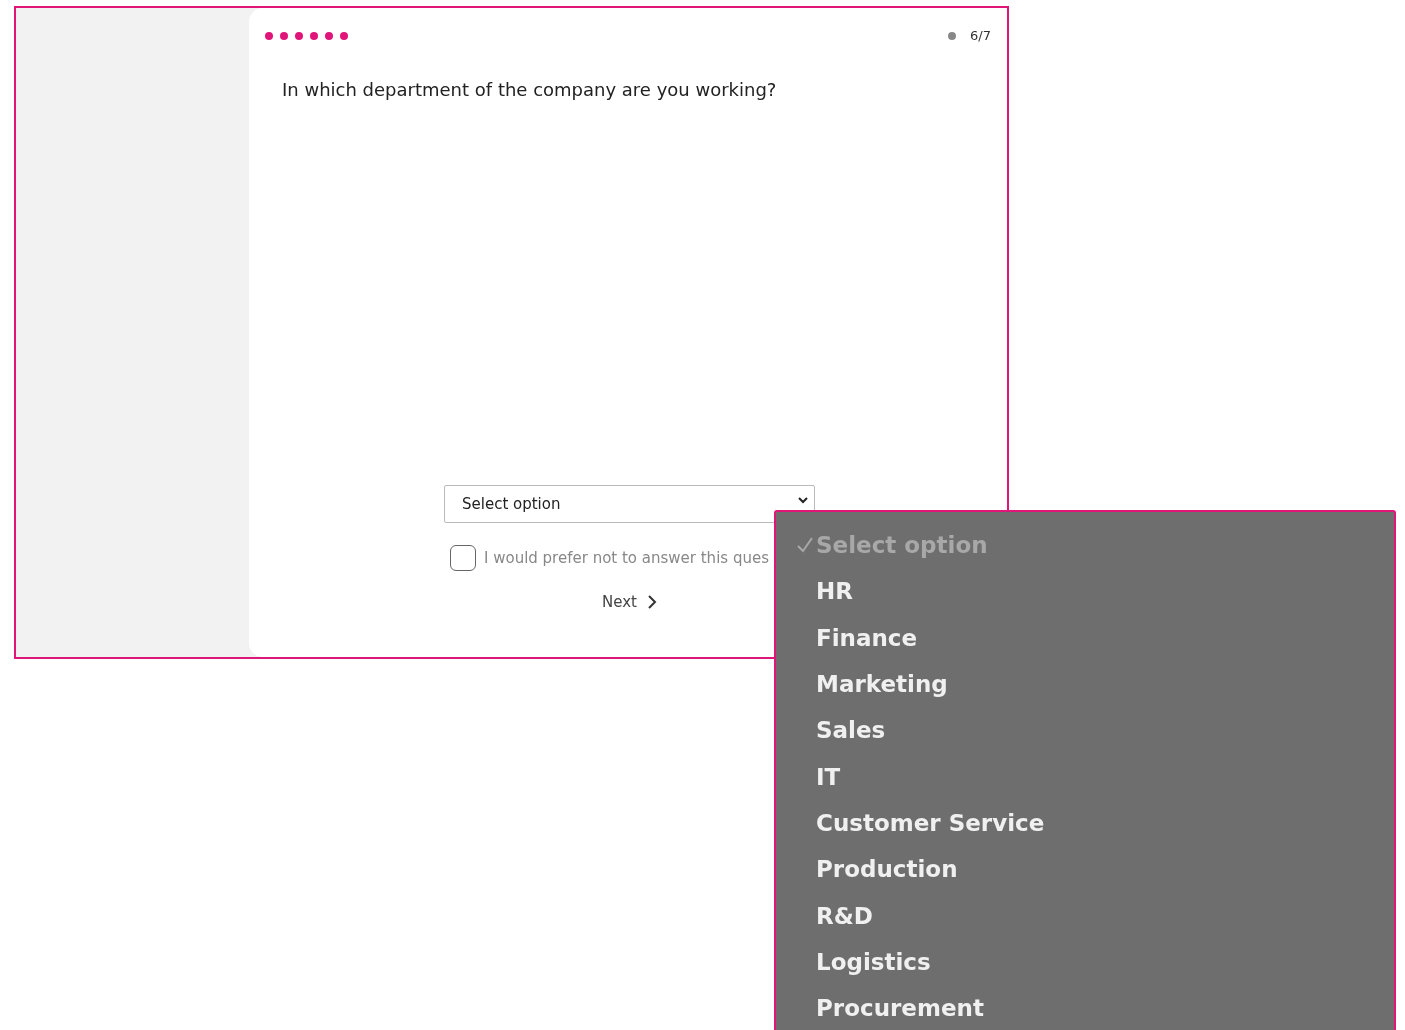  What do you see at coordinates (1085, 730) in the screenshot?
I see `dropdown-option: Sales` at bounding box center [1085, 730].